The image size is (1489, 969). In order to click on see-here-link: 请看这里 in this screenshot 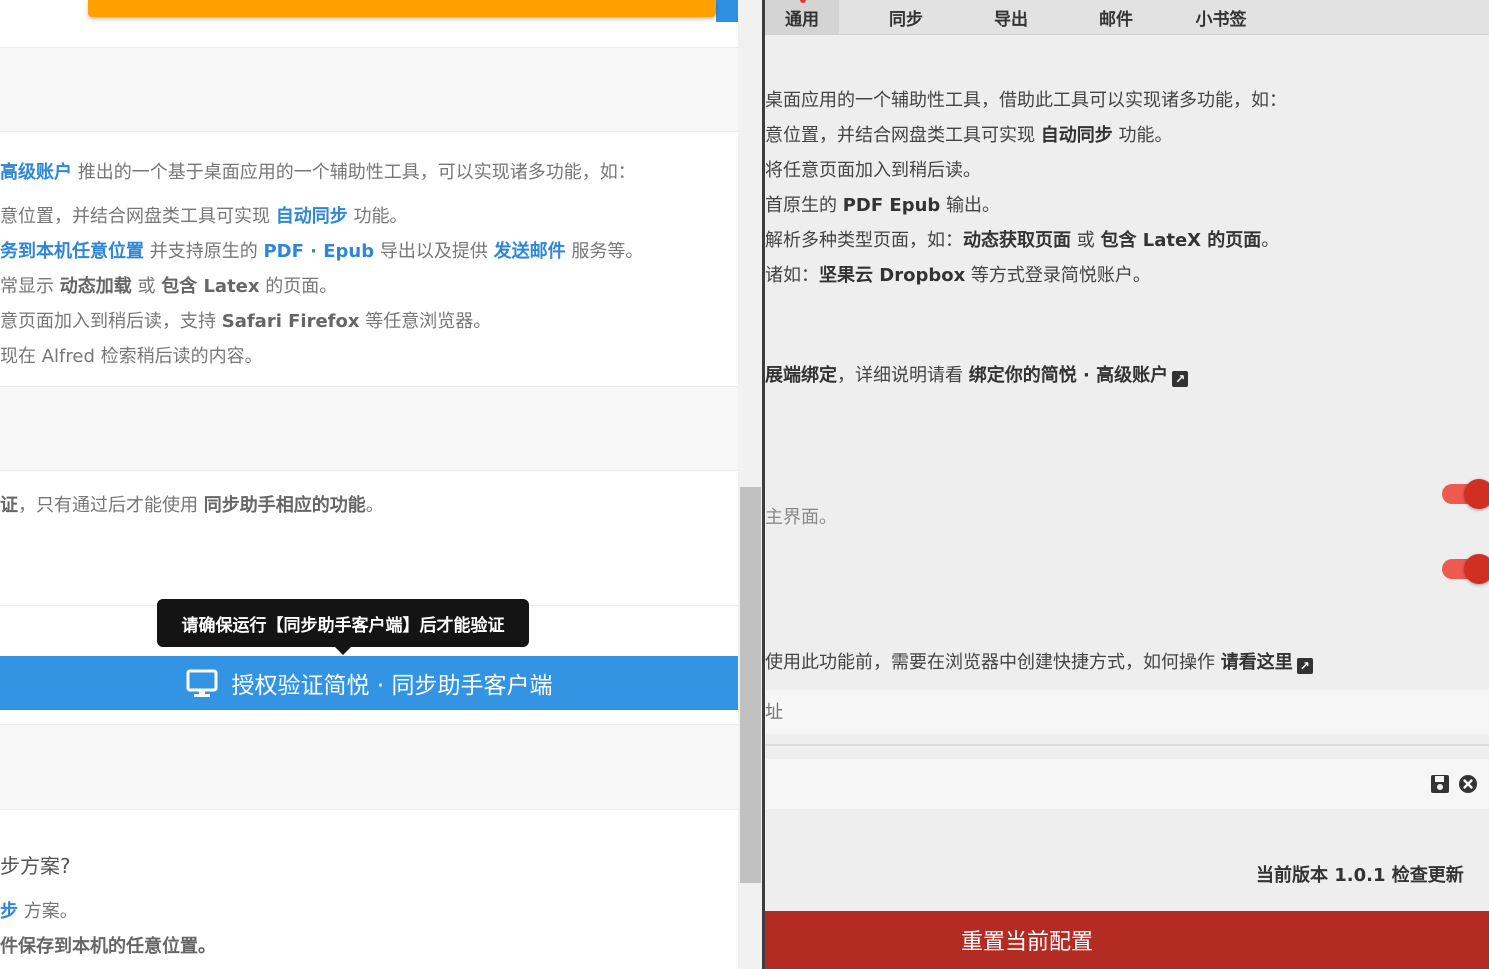, I will do `click(1257, 662)`.